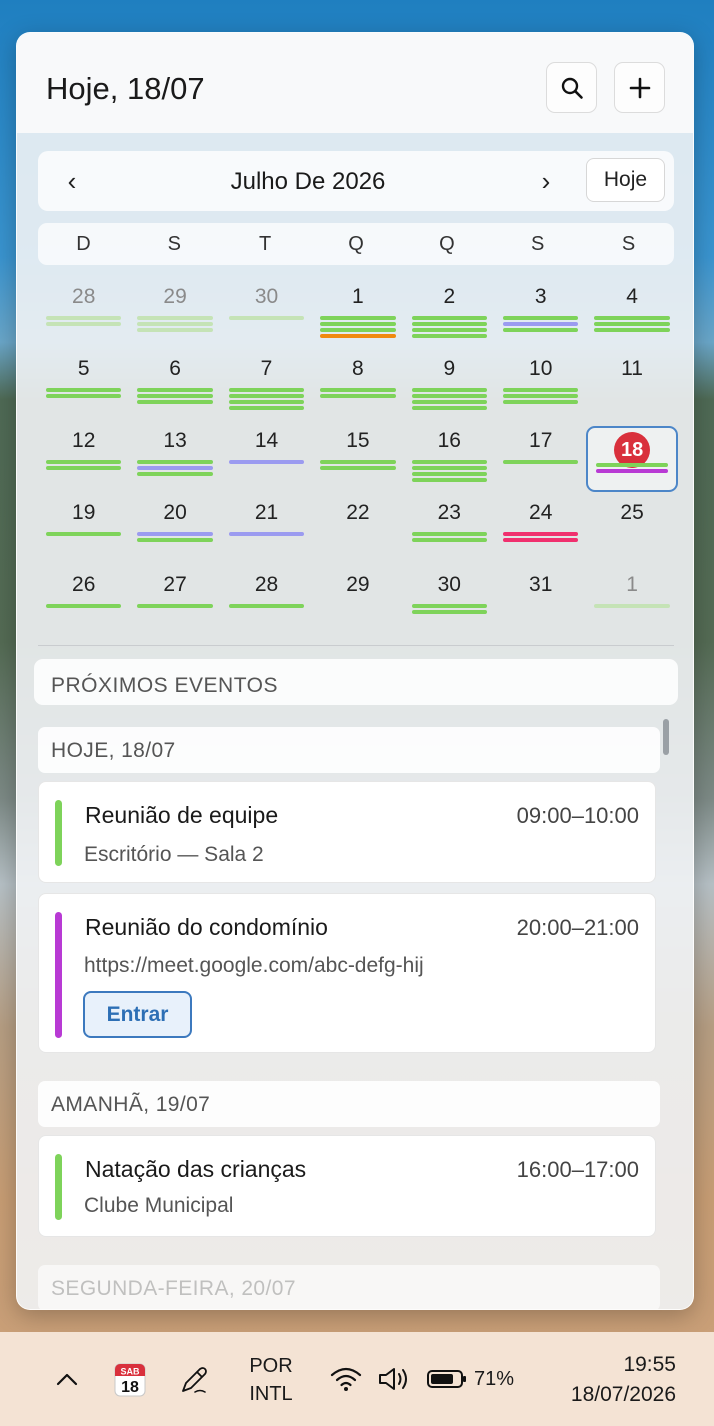  What do you see at coordinates (357, 459) in the screenshot?
I see `calendar-day: 15` at bounding box center [357, 459].